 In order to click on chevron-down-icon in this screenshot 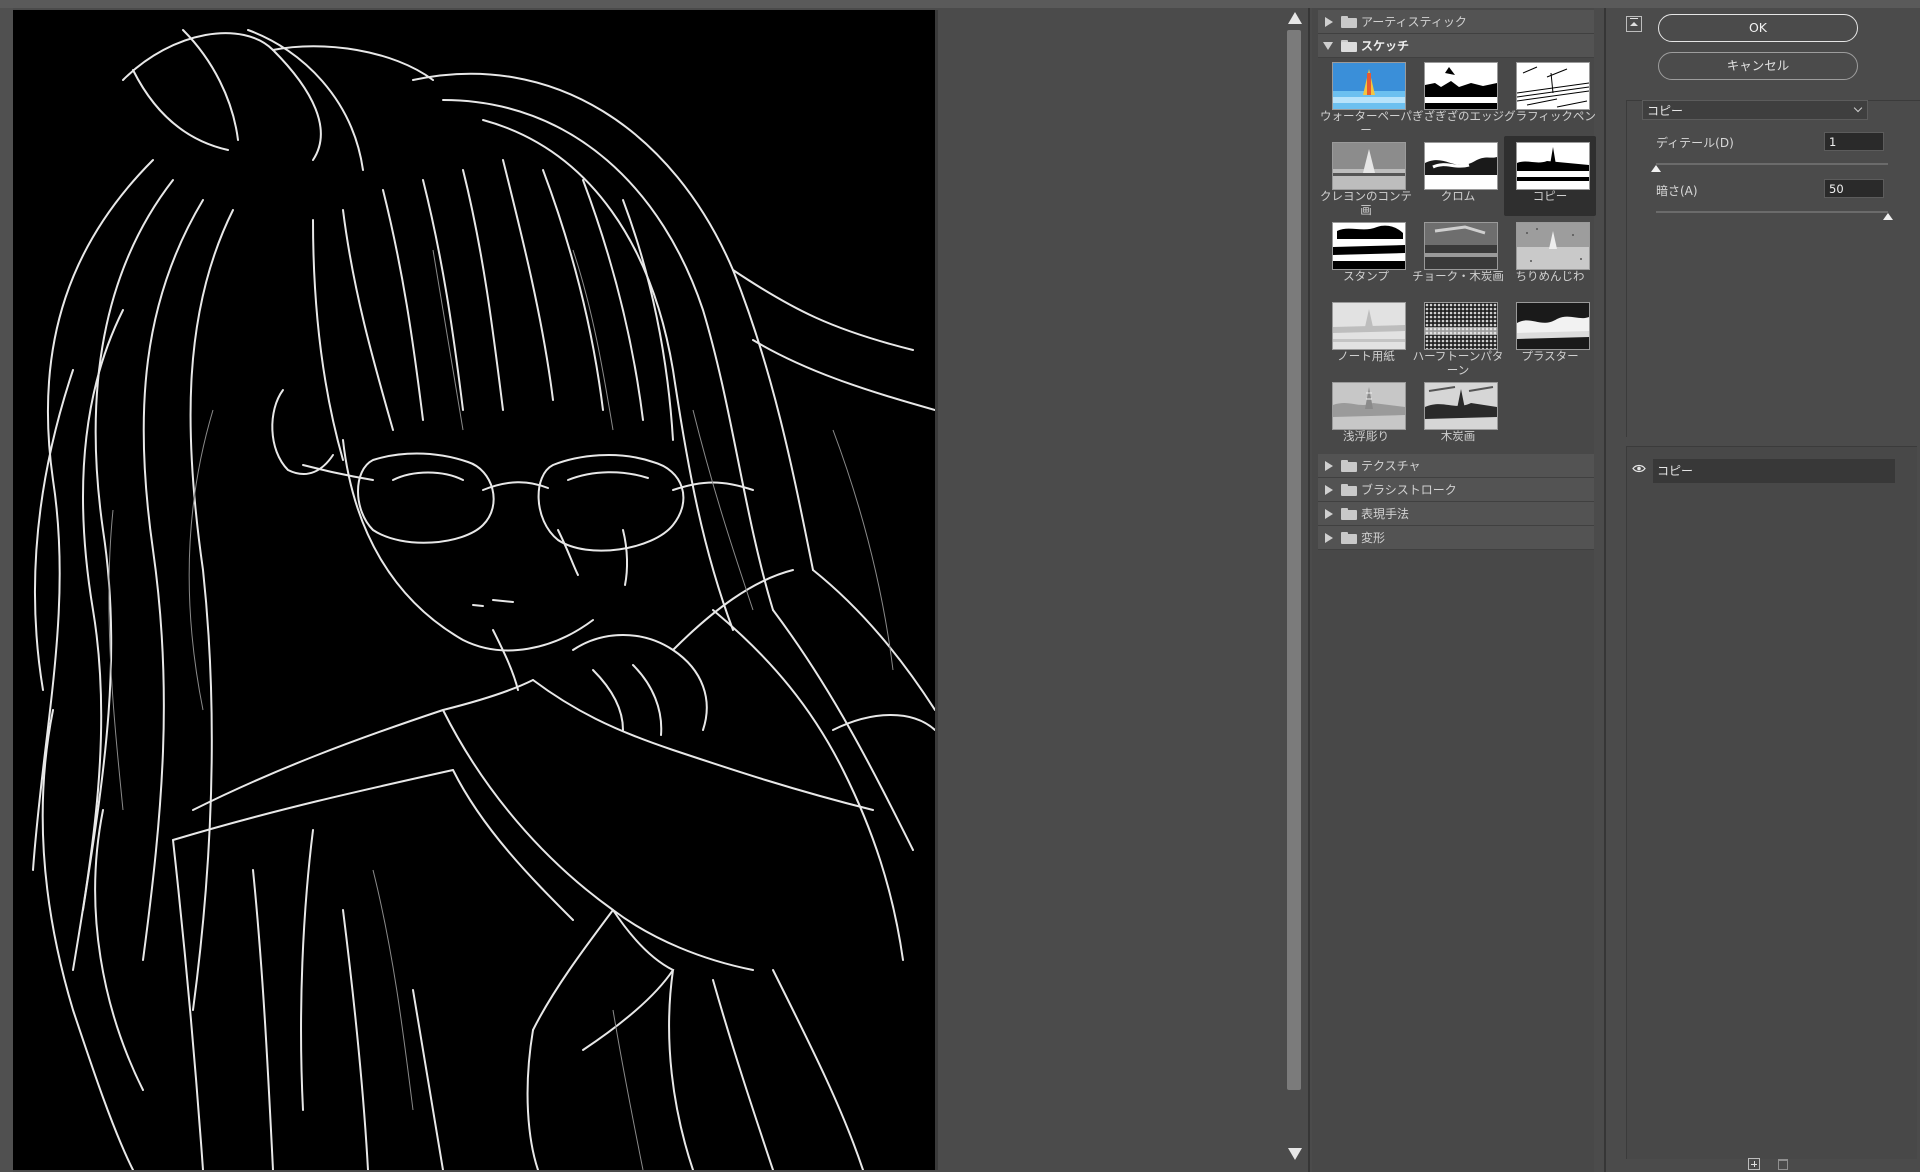, I will do `click(1858, 108)`.